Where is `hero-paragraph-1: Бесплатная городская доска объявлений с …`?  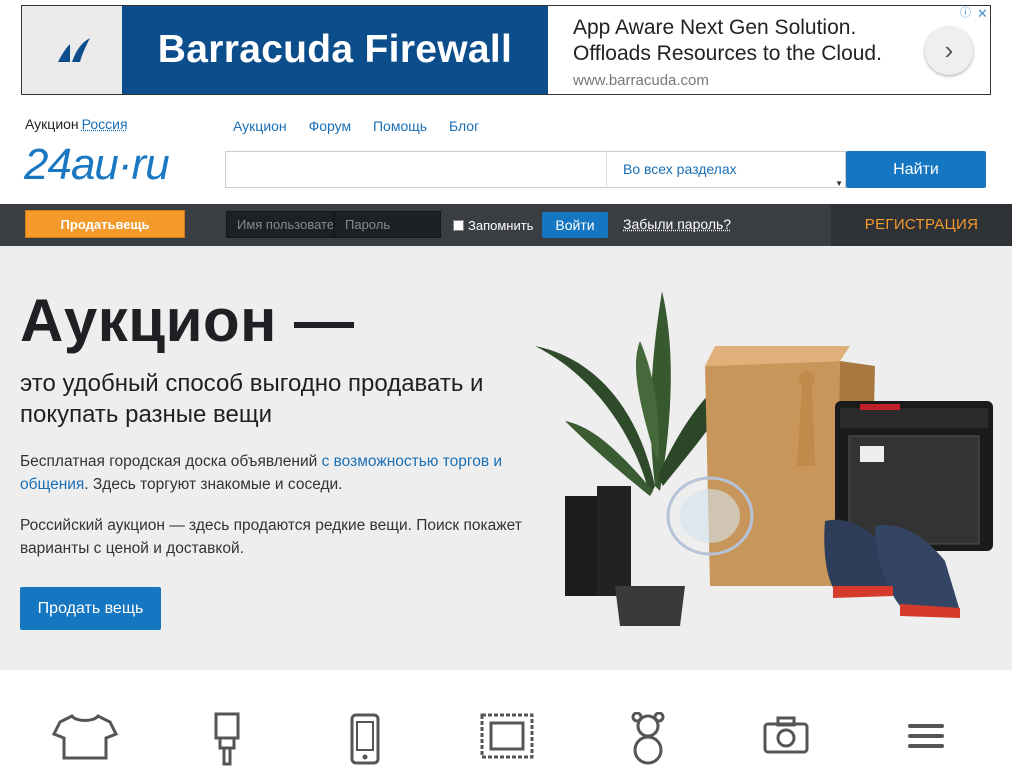 hero-paragraph-1: Бесплатная городская доска объявлений с … is located at coordinates (275, 473).